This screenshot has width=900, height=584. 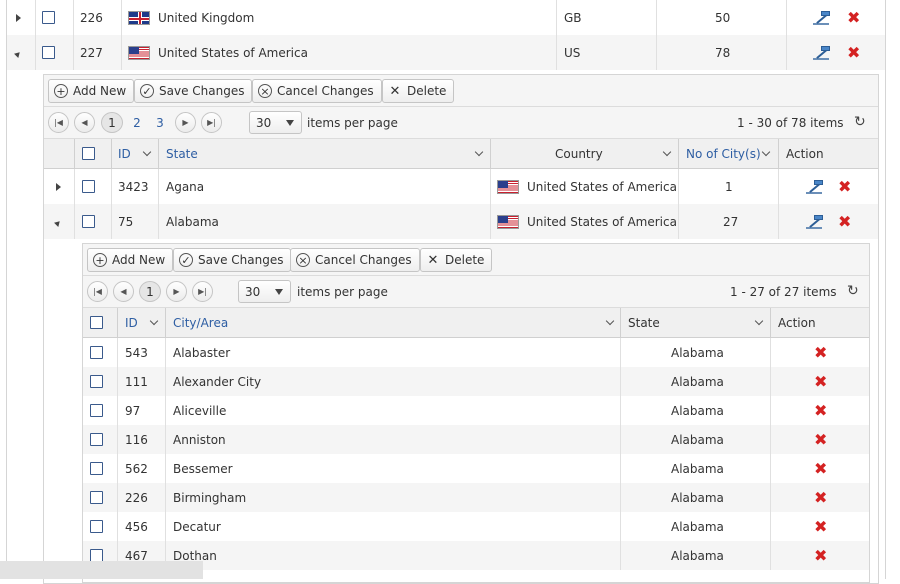 I want to click on row-id: 456, so click(x=136, y=526).